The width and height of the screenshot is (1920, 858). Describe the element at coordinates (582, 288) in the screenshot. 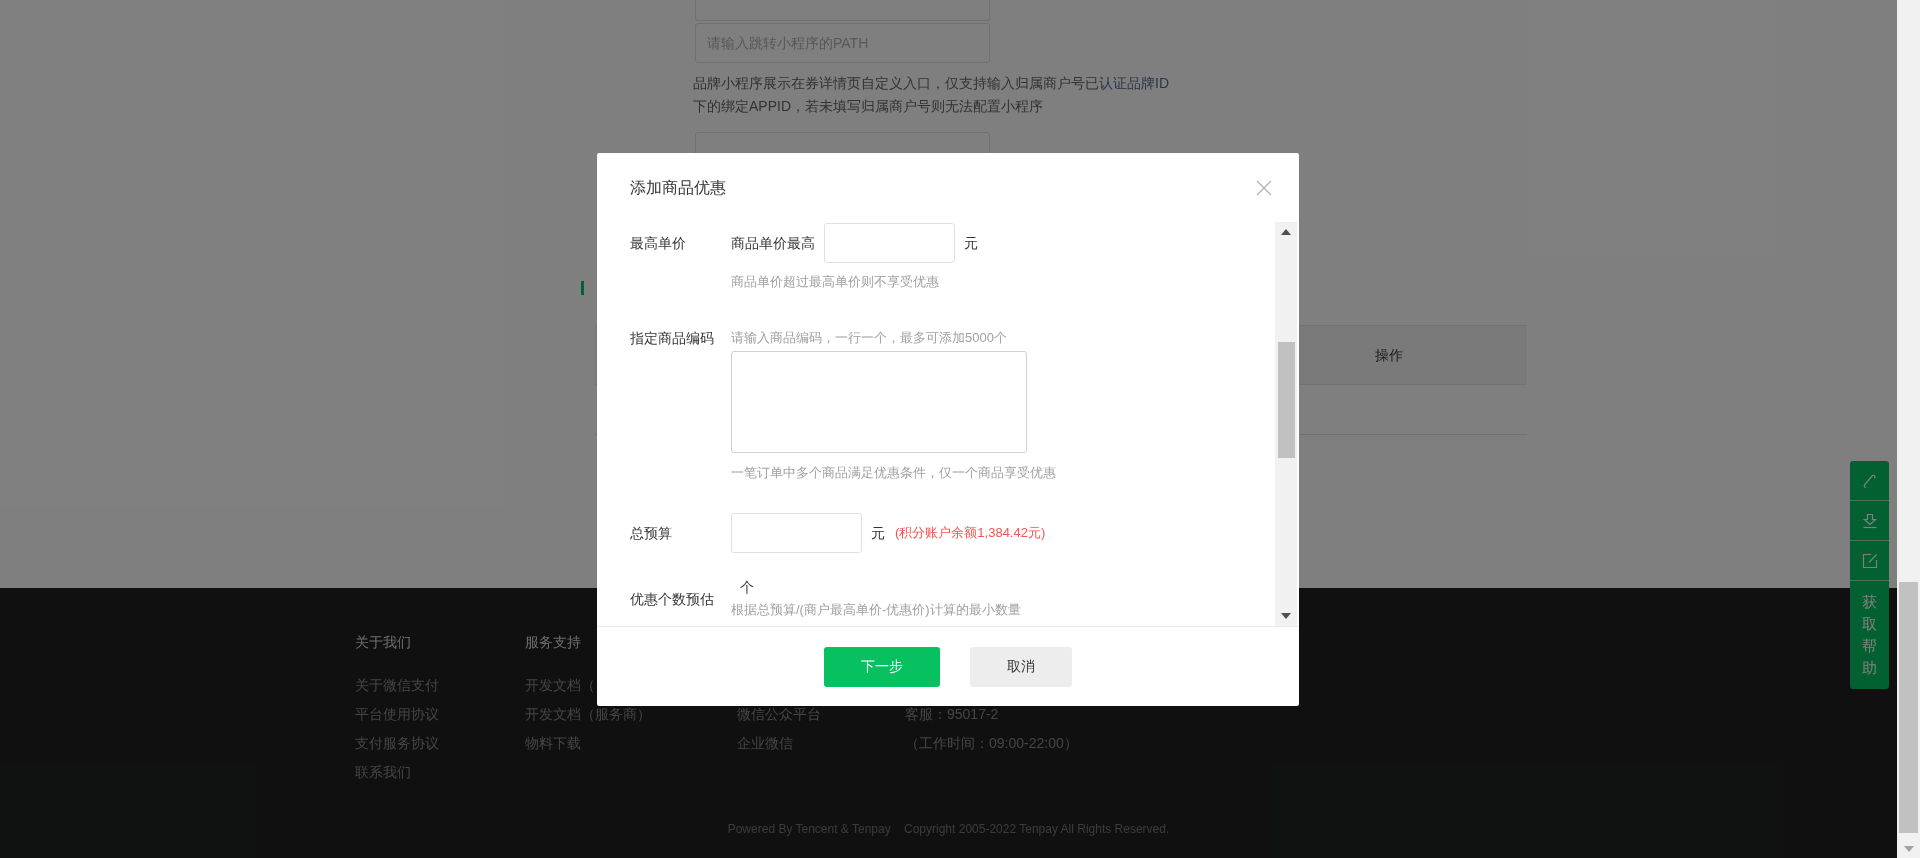

I see `section-marker` at that location.